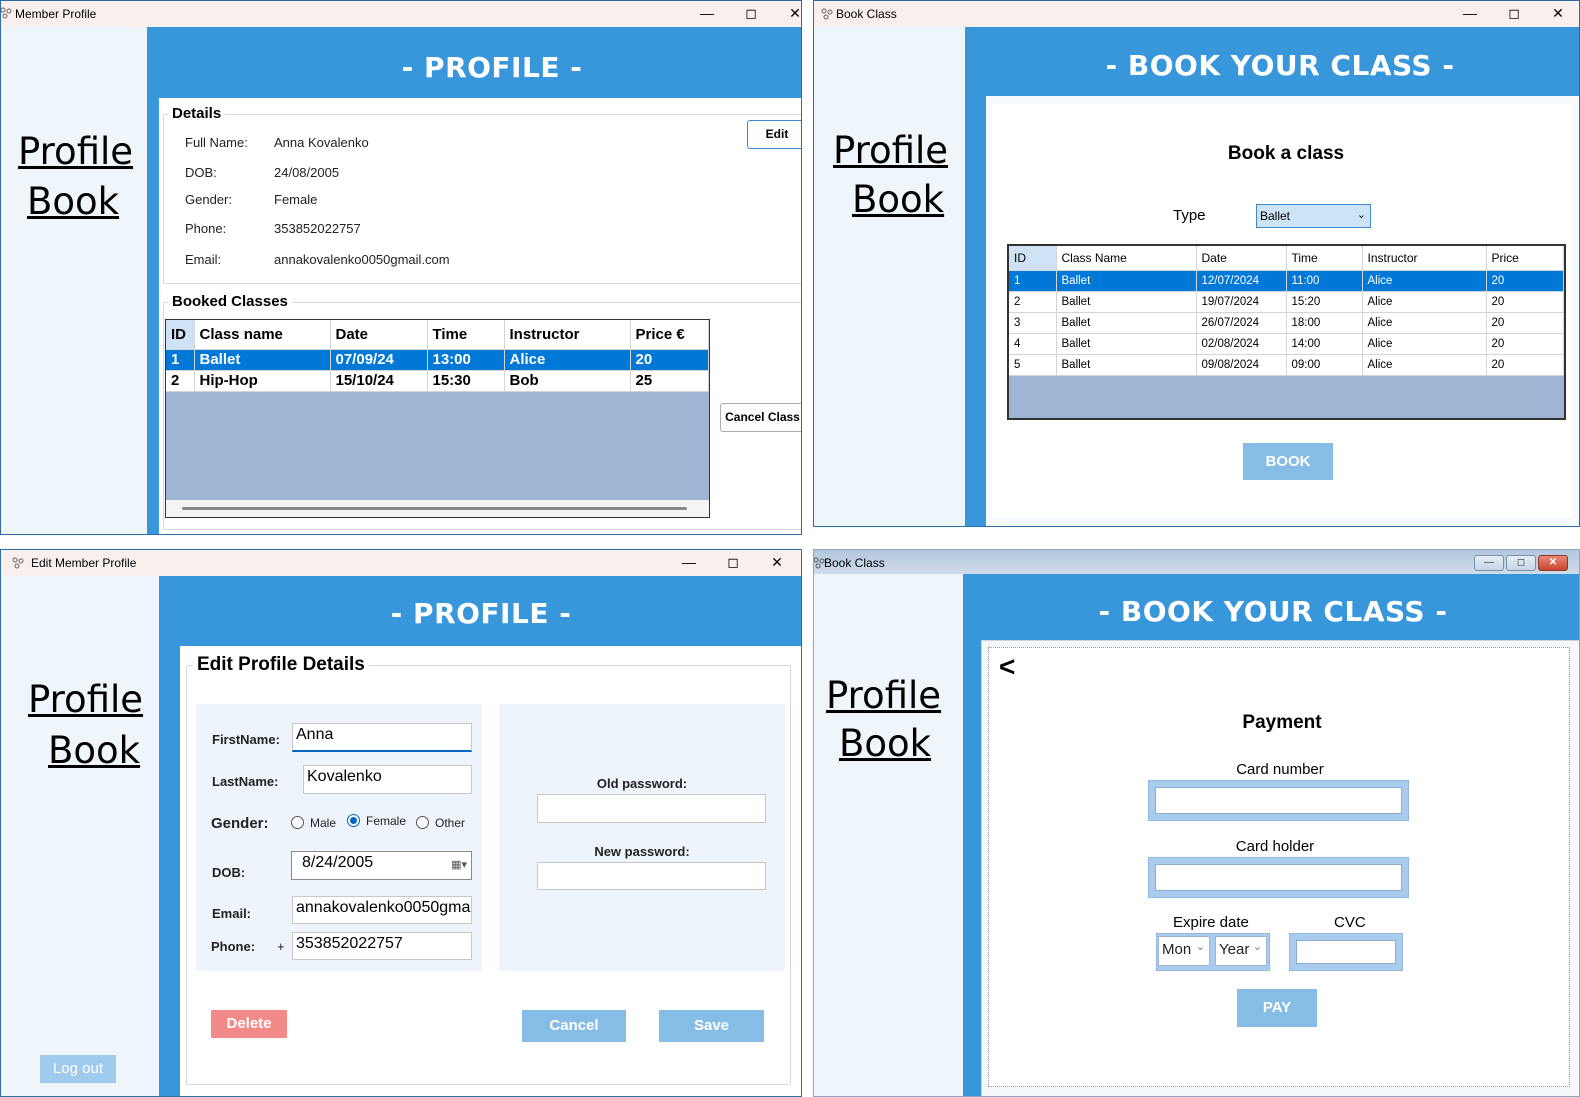 The width and height of the screenshot is (1580, 1097). What do you see at coordinates (669, 335) in the screenshot?
I see `column-header: Price €` at bounding box center [669, 335].